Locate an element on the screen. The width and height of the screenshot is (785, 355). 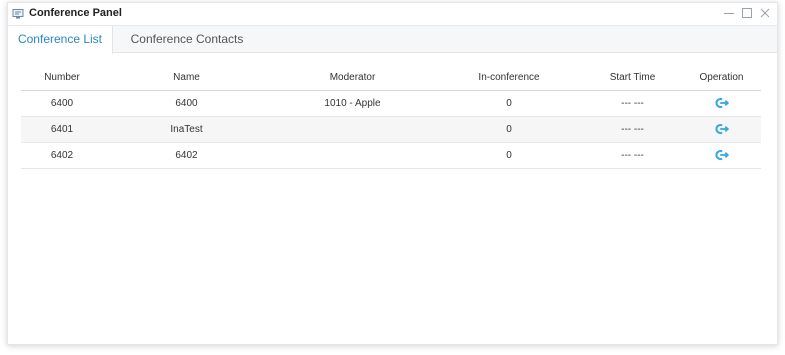
header-moderator: Moderator is located at coordinates (352, 78).